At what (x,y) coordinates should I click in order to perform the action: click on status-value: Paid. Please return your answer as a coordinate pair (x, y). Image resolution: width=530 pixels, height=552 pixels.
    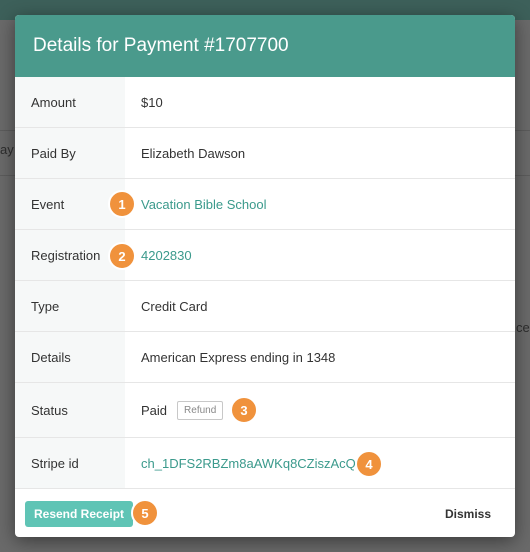
    Looking at the image, I should click on (154, 410).